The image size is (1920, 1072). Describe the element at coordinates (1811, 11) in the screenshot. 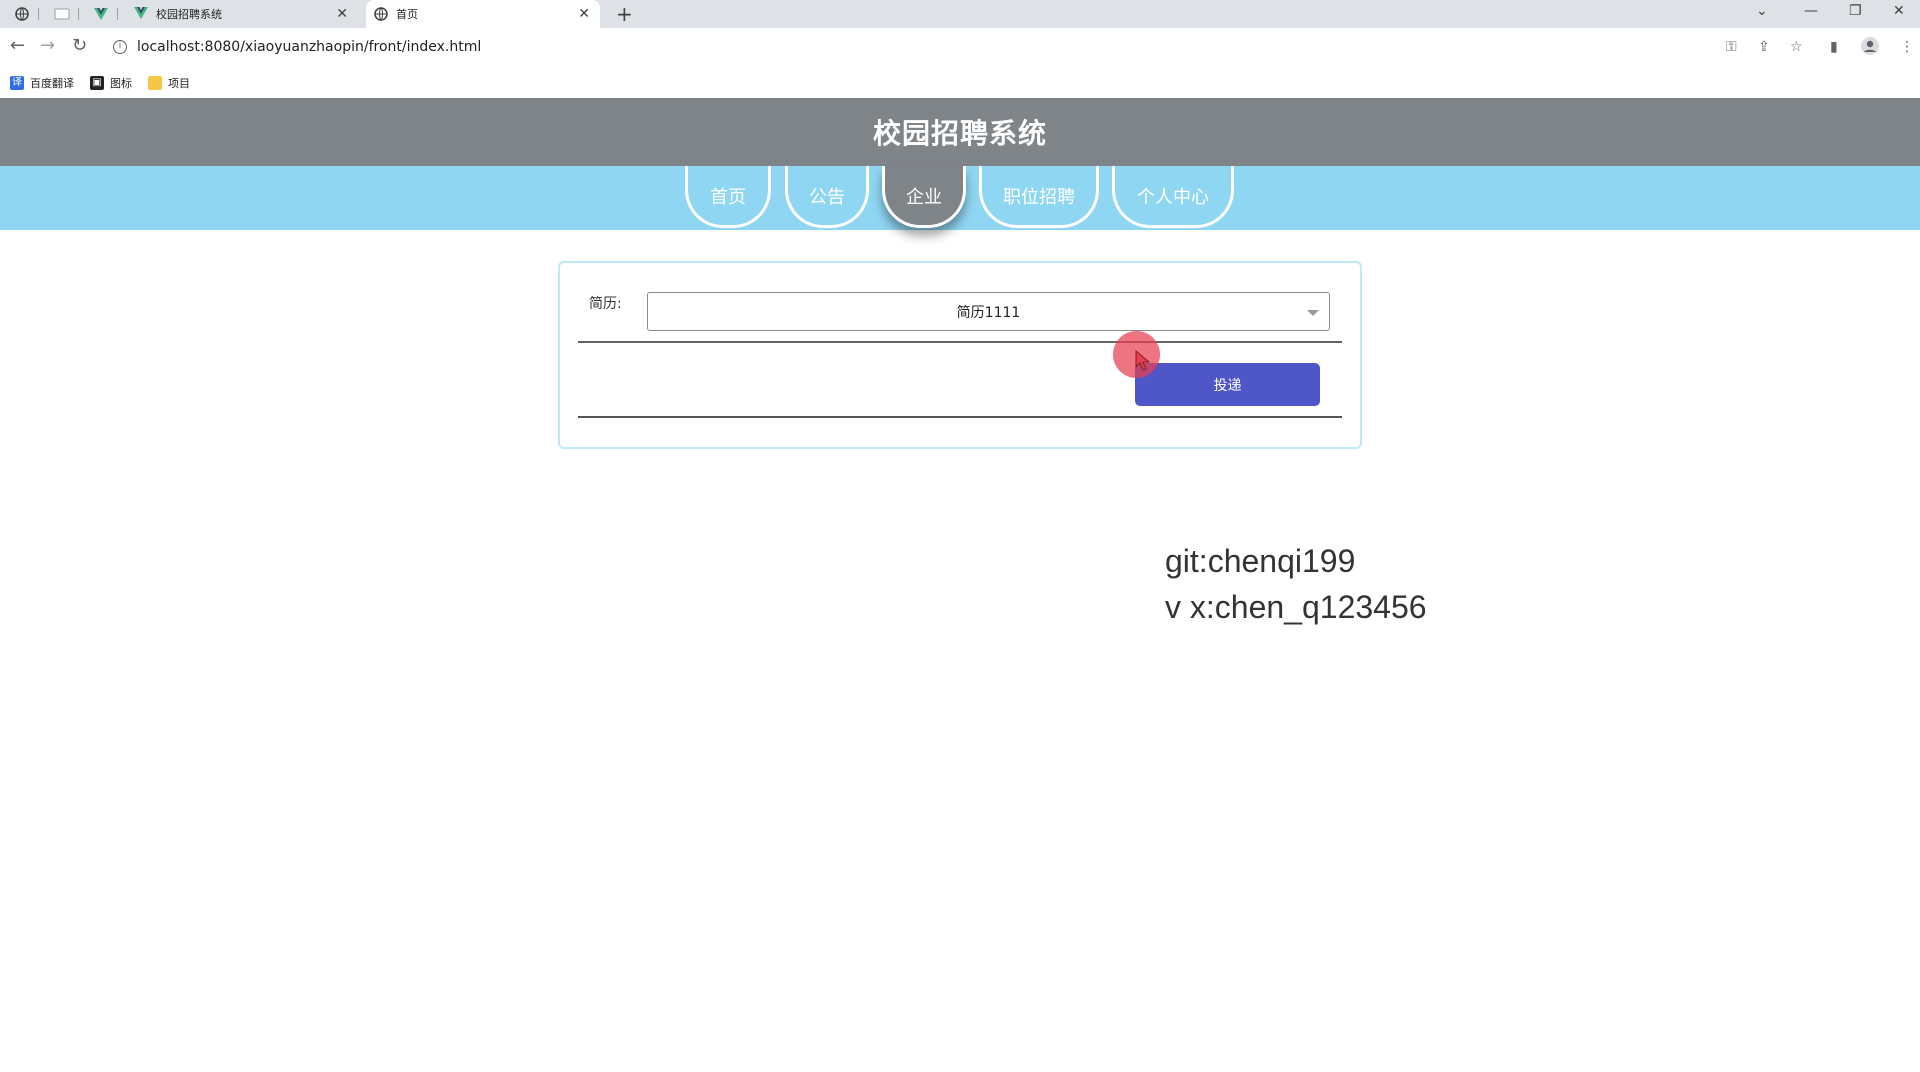

I see `minimize-icon: —` at that location.